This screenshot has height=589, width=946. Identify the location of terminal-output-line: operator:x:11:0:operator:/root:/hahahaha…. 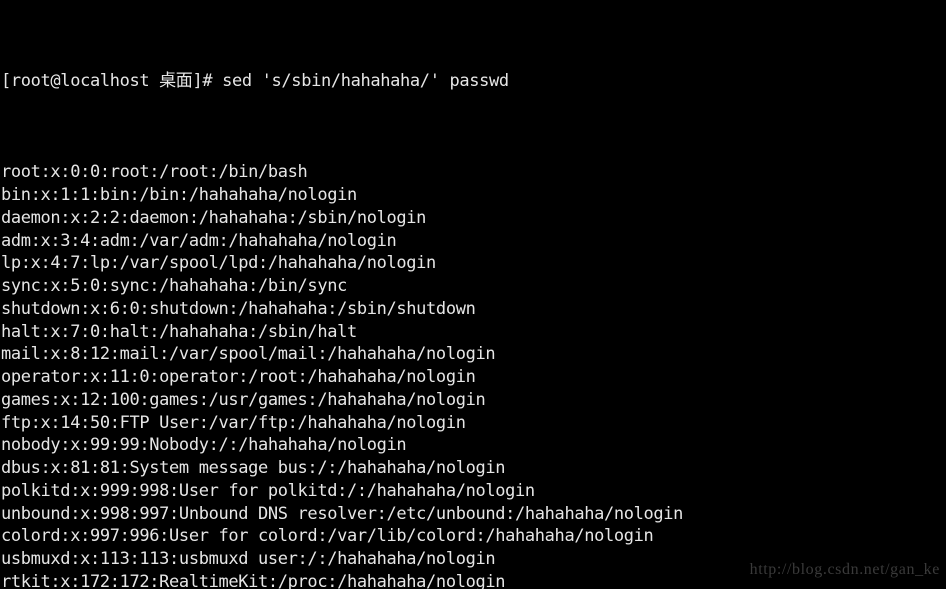
(238, 377).